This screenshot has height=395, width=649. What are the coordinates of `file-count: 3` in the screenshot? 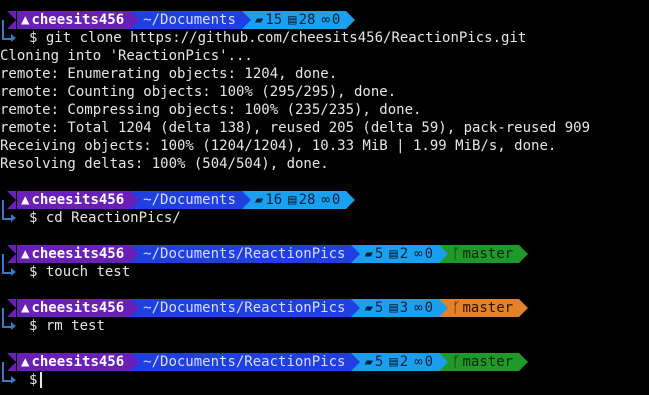 It's located at (404, 308).